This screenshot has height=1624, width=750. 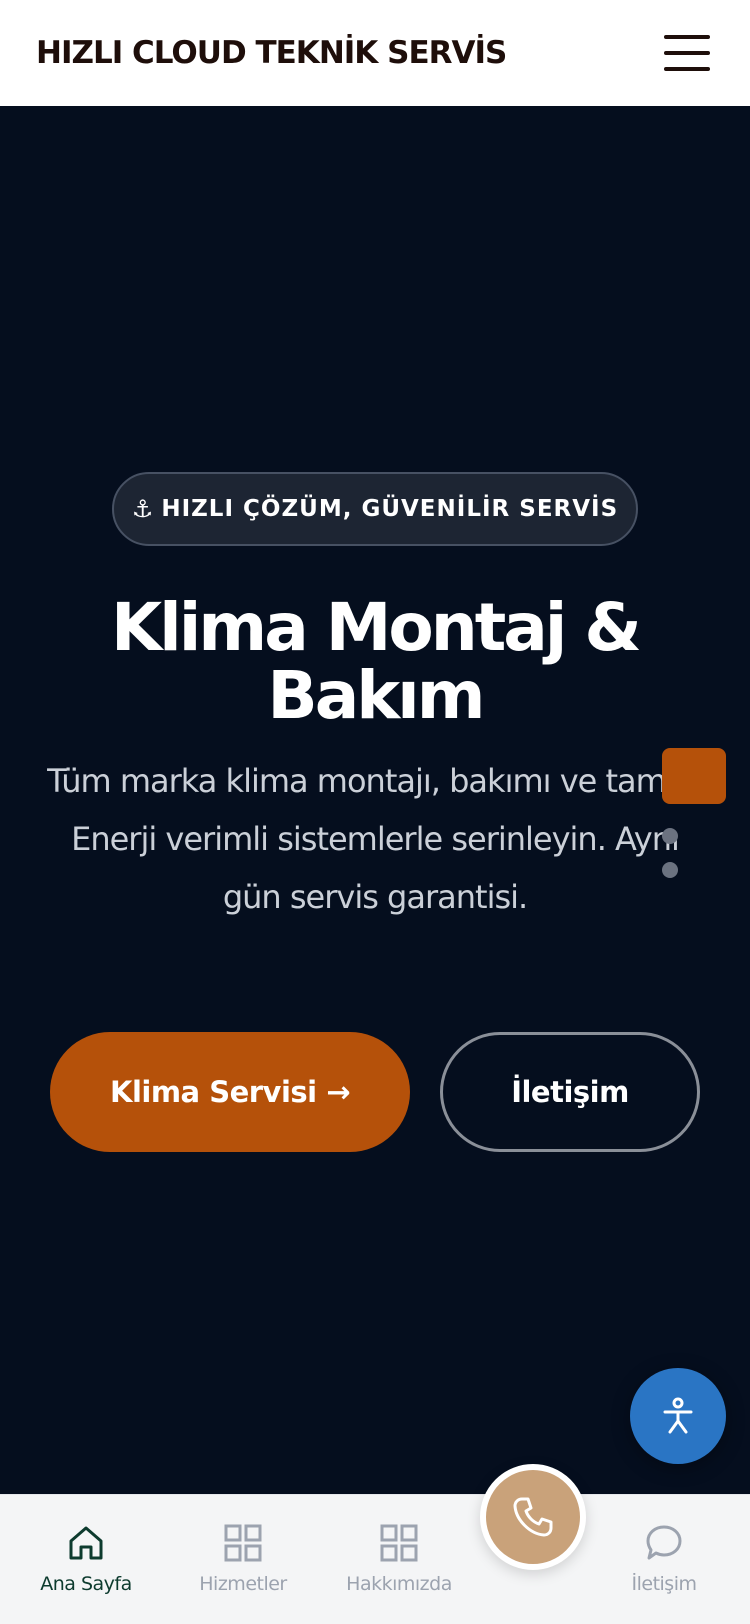 I want to click on nav-label-home: Ana Sayfa, so click(x=86, y=1584).